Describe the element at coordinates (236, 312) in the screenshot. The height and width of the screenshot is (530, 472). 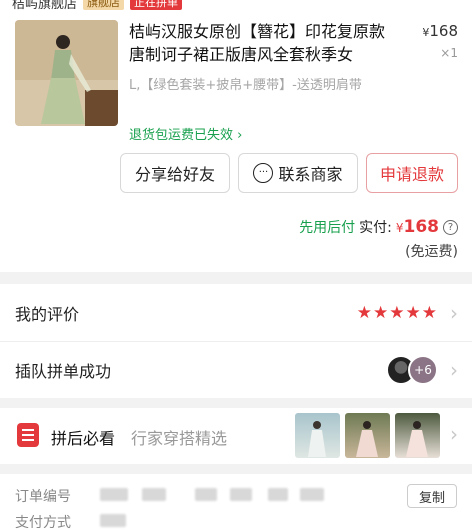
I see `my-review-row: 我的评价 ★★★★★ ›` at that location.